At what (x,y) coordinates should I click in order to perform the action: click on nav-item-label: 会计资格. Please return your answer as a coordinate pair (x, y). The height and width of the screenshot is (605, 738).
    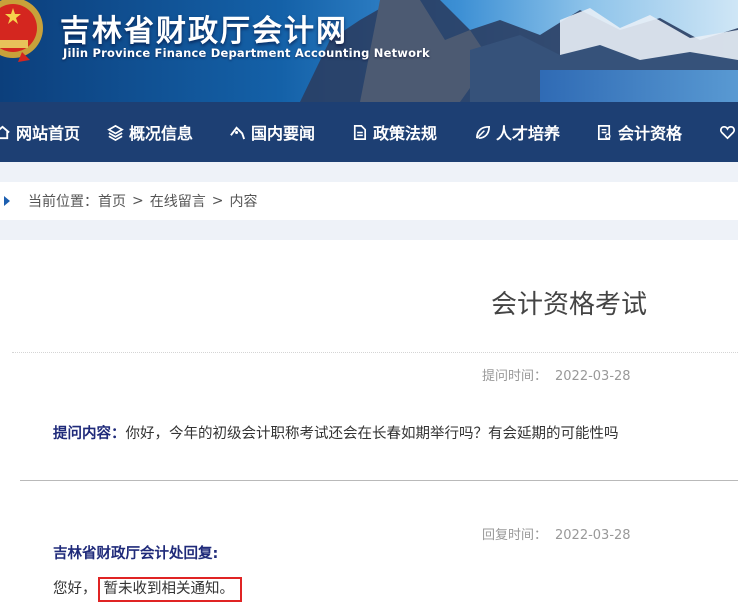
    Looking at the image, I should click on (650, 133).